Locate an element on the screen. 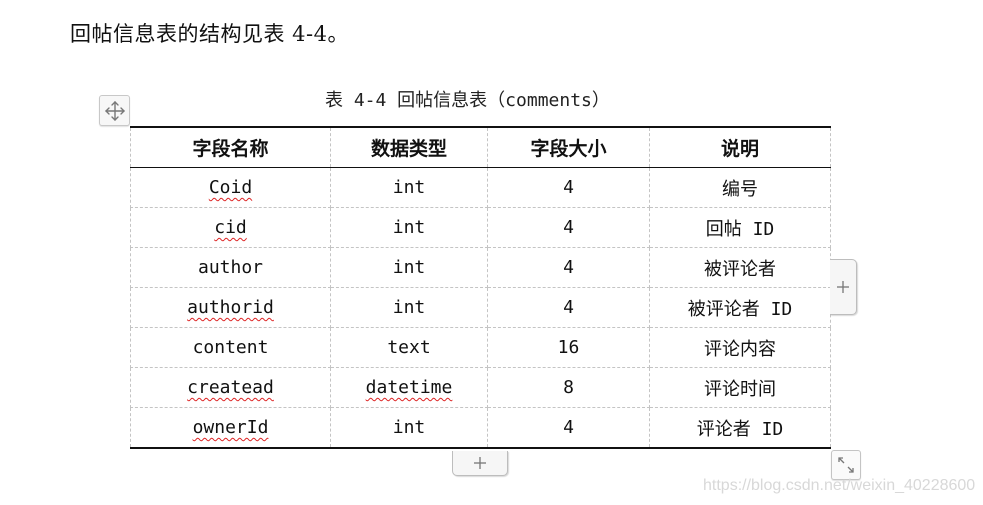 This screenshot has height=505, width=983. add-row-button is located at coordinates (480, 463).